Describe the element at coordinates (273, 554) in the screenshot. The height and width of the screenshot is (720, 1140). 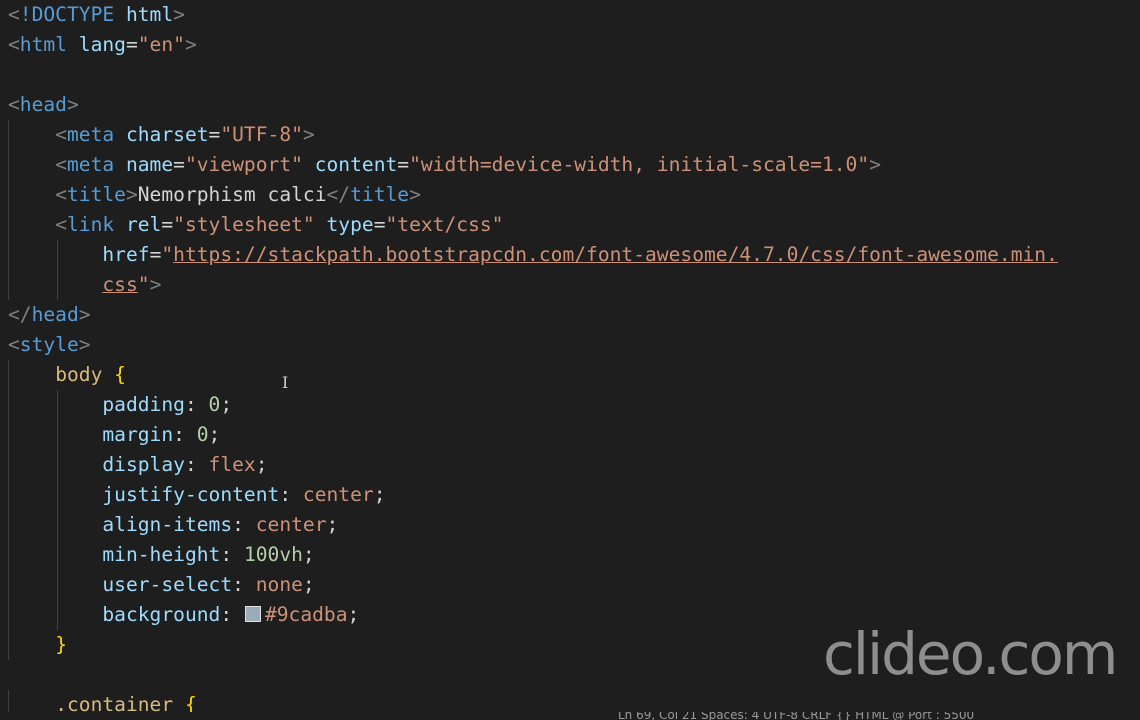
I see `code-token: 100vh` at that location.